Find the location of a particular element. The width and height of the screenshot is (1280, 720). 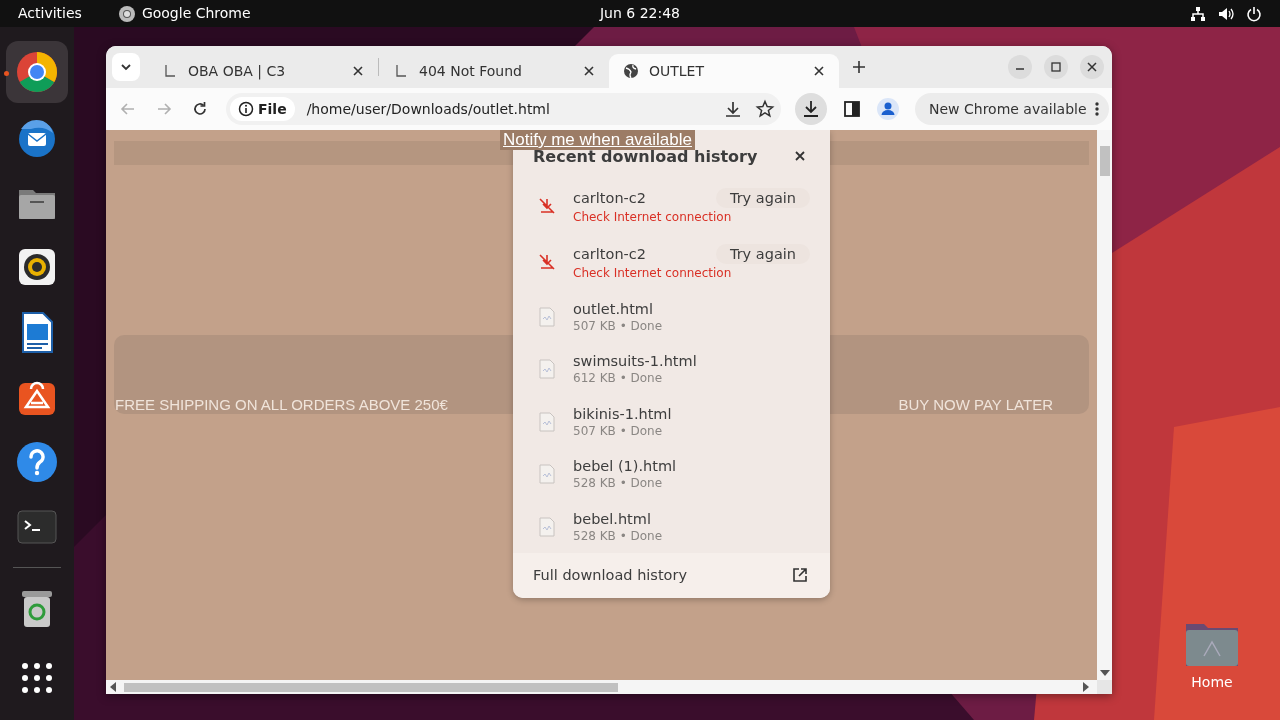

scroll-right-icon is located at coordinates (1086, 687).